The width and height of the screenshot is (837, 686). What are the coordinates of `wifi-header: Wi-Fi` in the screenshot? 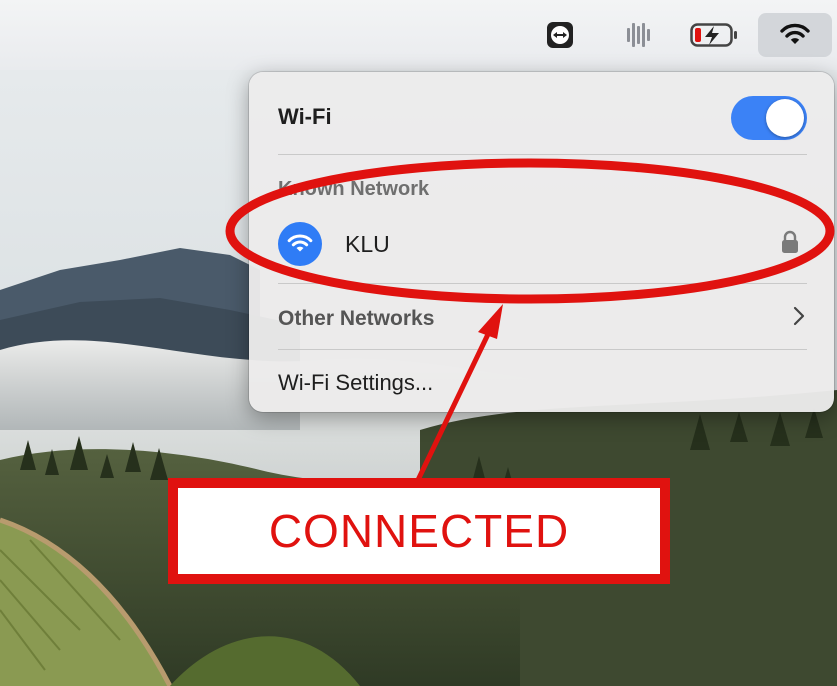 It's located at (542, 118).